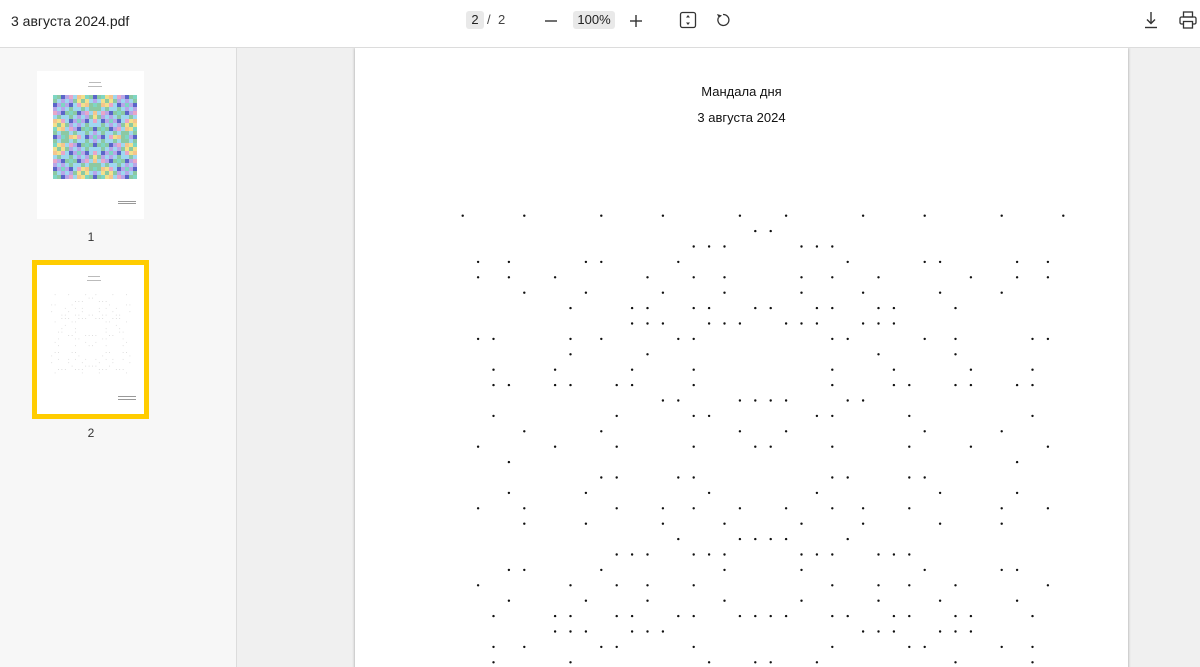 Image resolution: width=1200 pixels, height=667 pixels. What do you see at coordinates (95, 137) in the screenshot?
I see `mandala-color-thumbnail` at bounding box center [95, 137].